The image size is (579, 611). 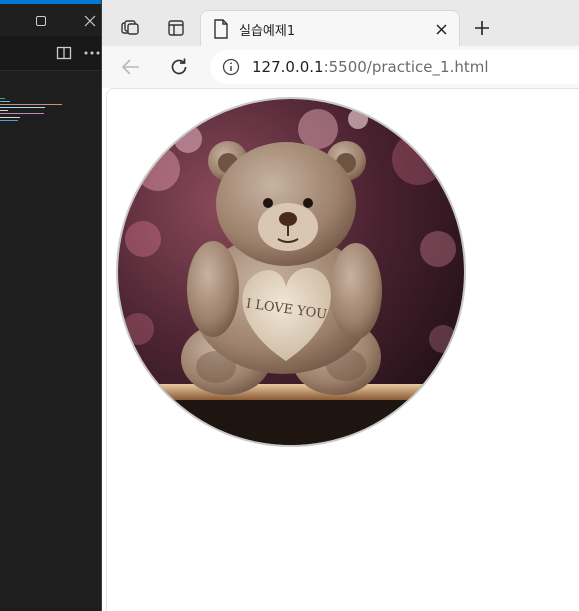 I want to click on editor-toolbar, so click(x=51, y=53).